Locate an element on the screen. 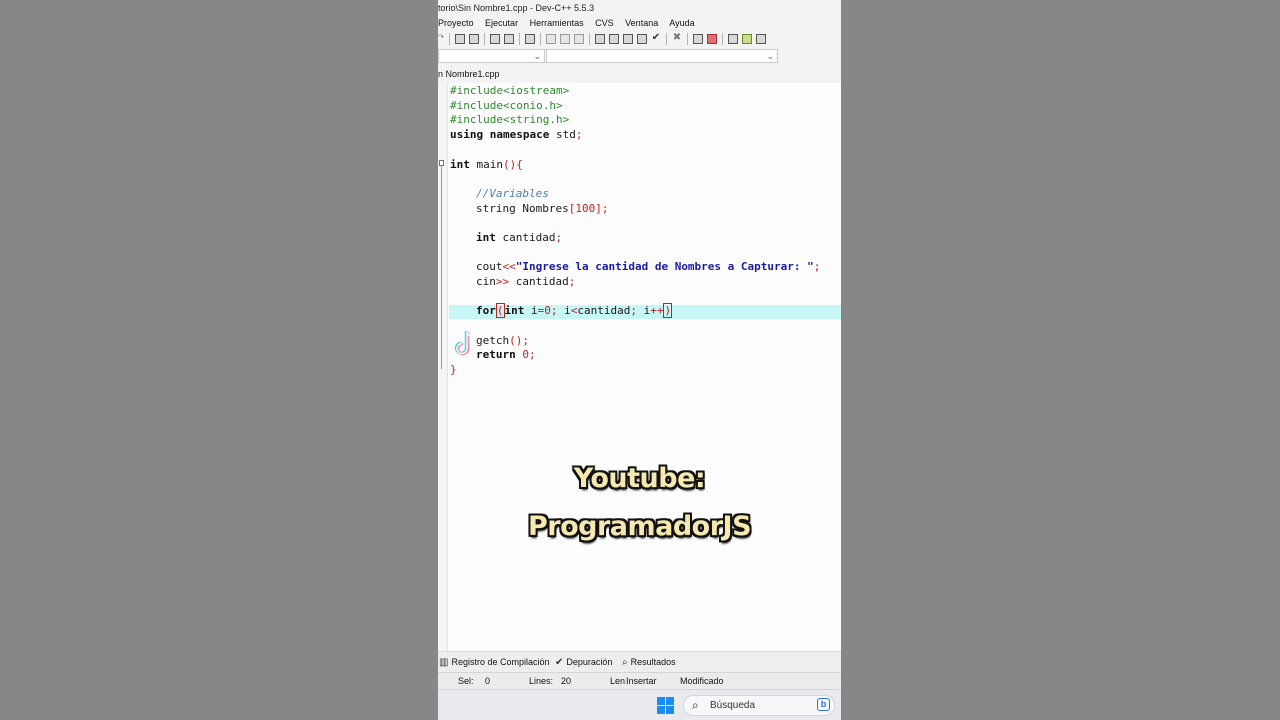  class-browser-bar: ⌄ ⌄ is located at coordinates (639, 57).